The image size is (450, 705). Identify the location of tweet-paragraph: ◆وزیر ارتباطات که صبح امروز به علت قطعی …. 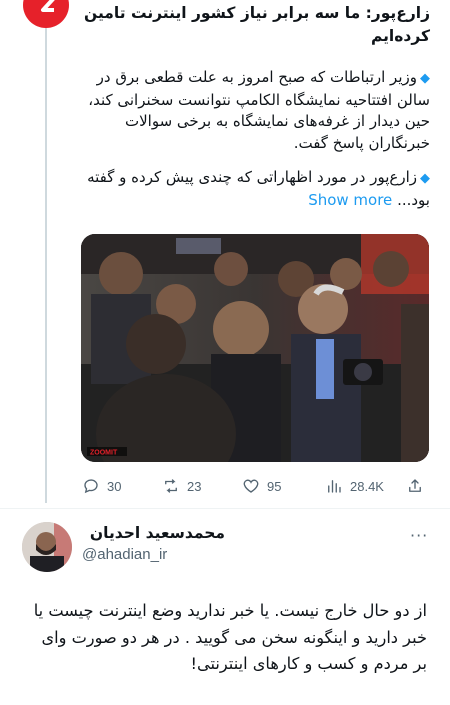
(255, 110).